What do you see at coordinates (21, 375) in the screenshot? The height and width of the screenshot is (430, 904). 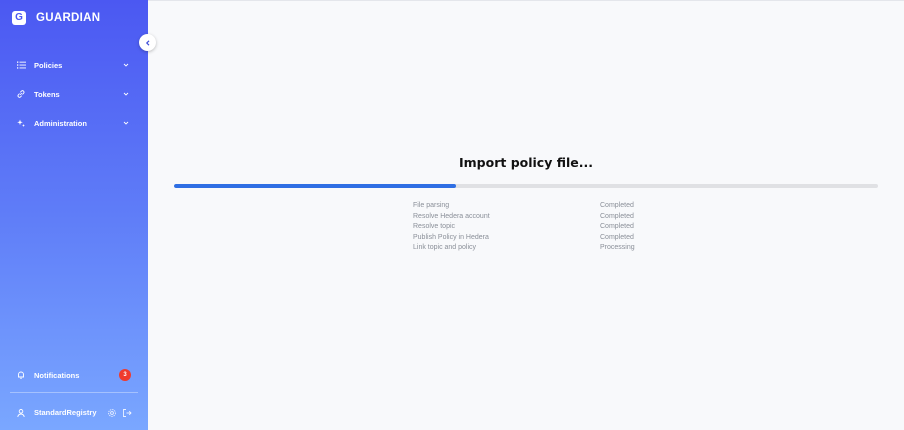 I see `bell-icon` at bounding box center [21, 375].